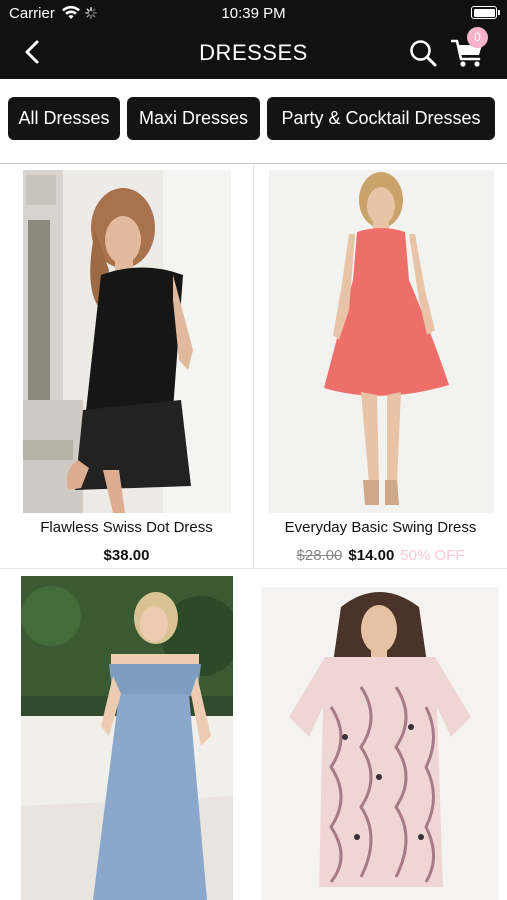 Image resolution: width=507 pixels, height=900 pixels. Describe the element at coordinates (371, 555) in the screenshot. I see `product-price: $14.00` at that location.